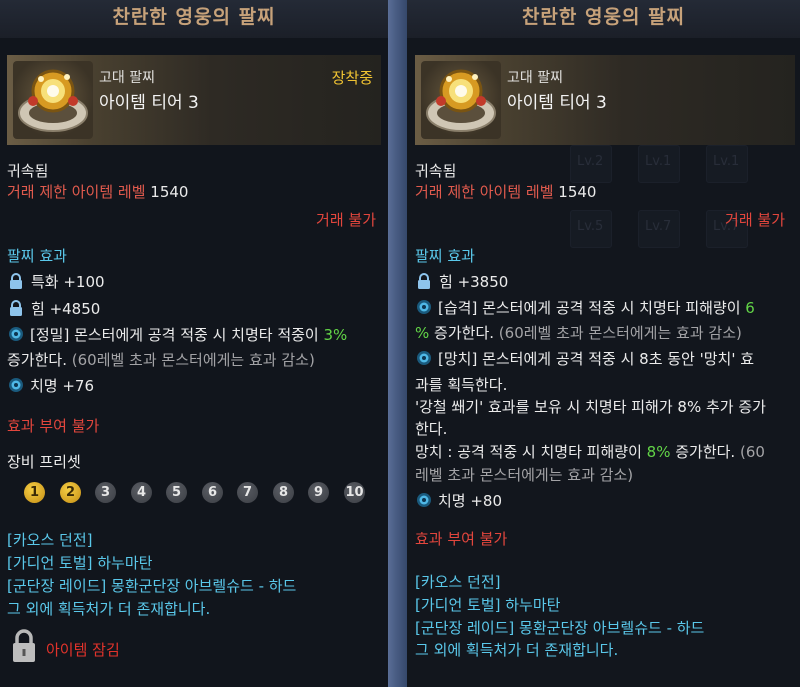 This screenshot has height=687, width=800. What do you see at coordinates (431, 429) in the screenshot?
I see `effect-hammer-steel-cont: 한다.` at bounding box center [431, 429].